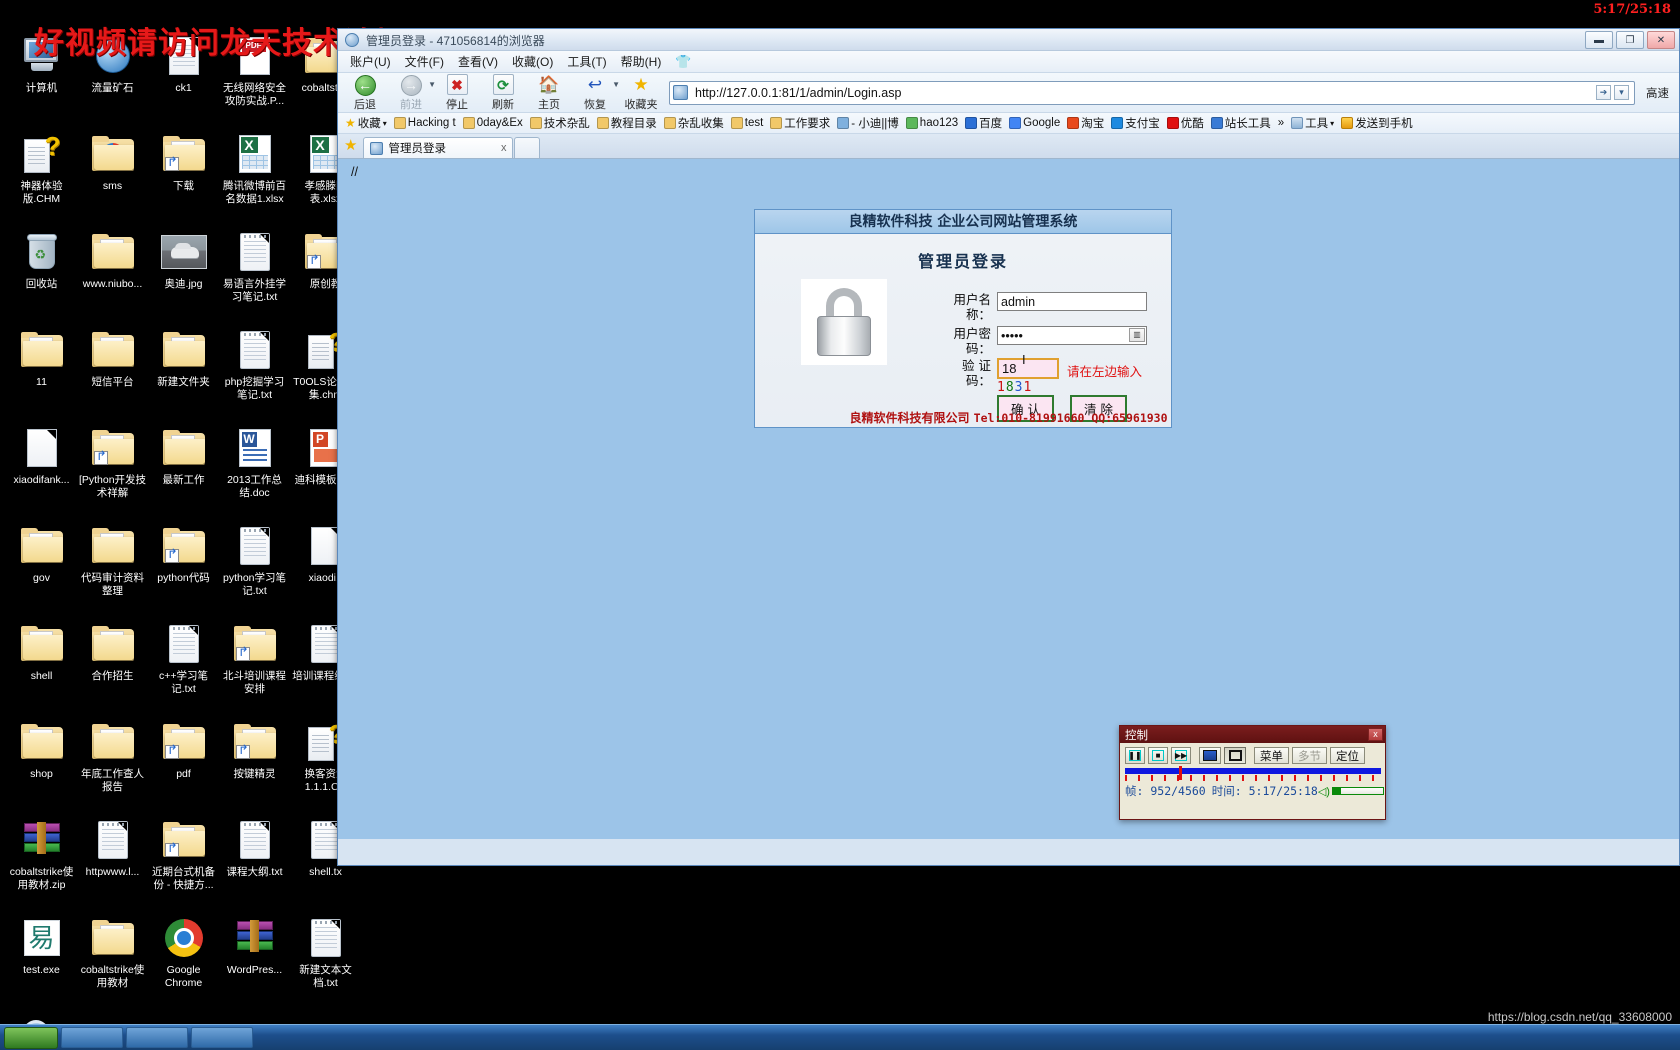 Image resolution: width=1680 pixels, height=1050 pixels. I want to click on desktop-icon: cobaltstrike使用教材, so click(112, 958).